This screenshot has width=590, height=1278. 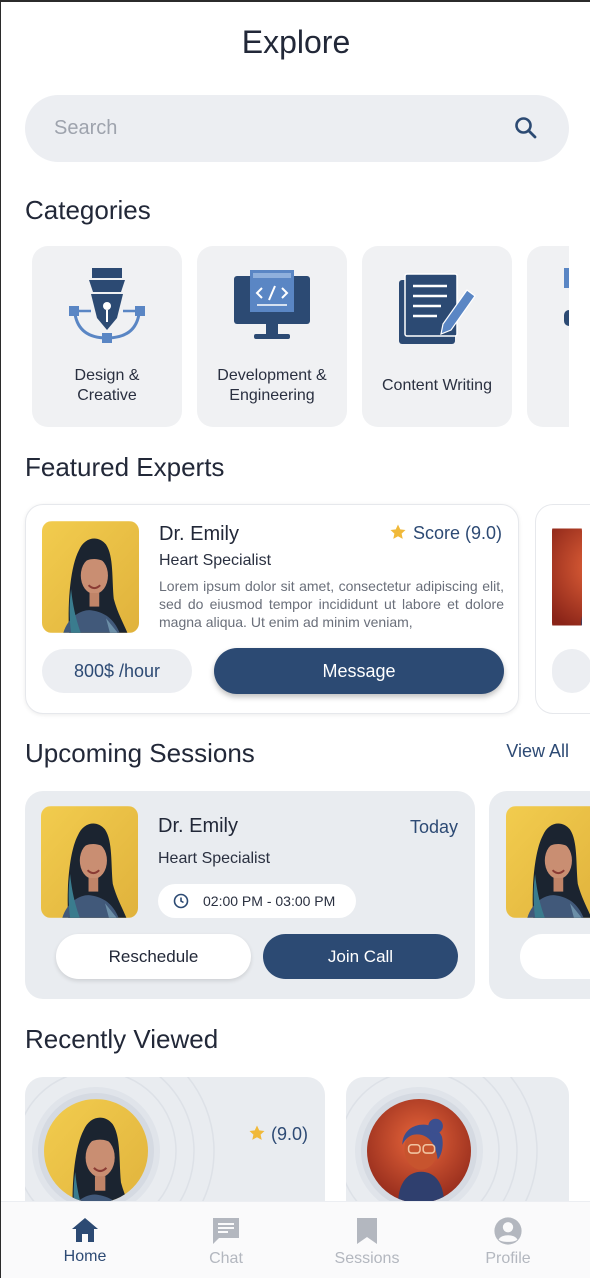 I want to click on category-label-line1: Development &, so click(x=272, y=375).